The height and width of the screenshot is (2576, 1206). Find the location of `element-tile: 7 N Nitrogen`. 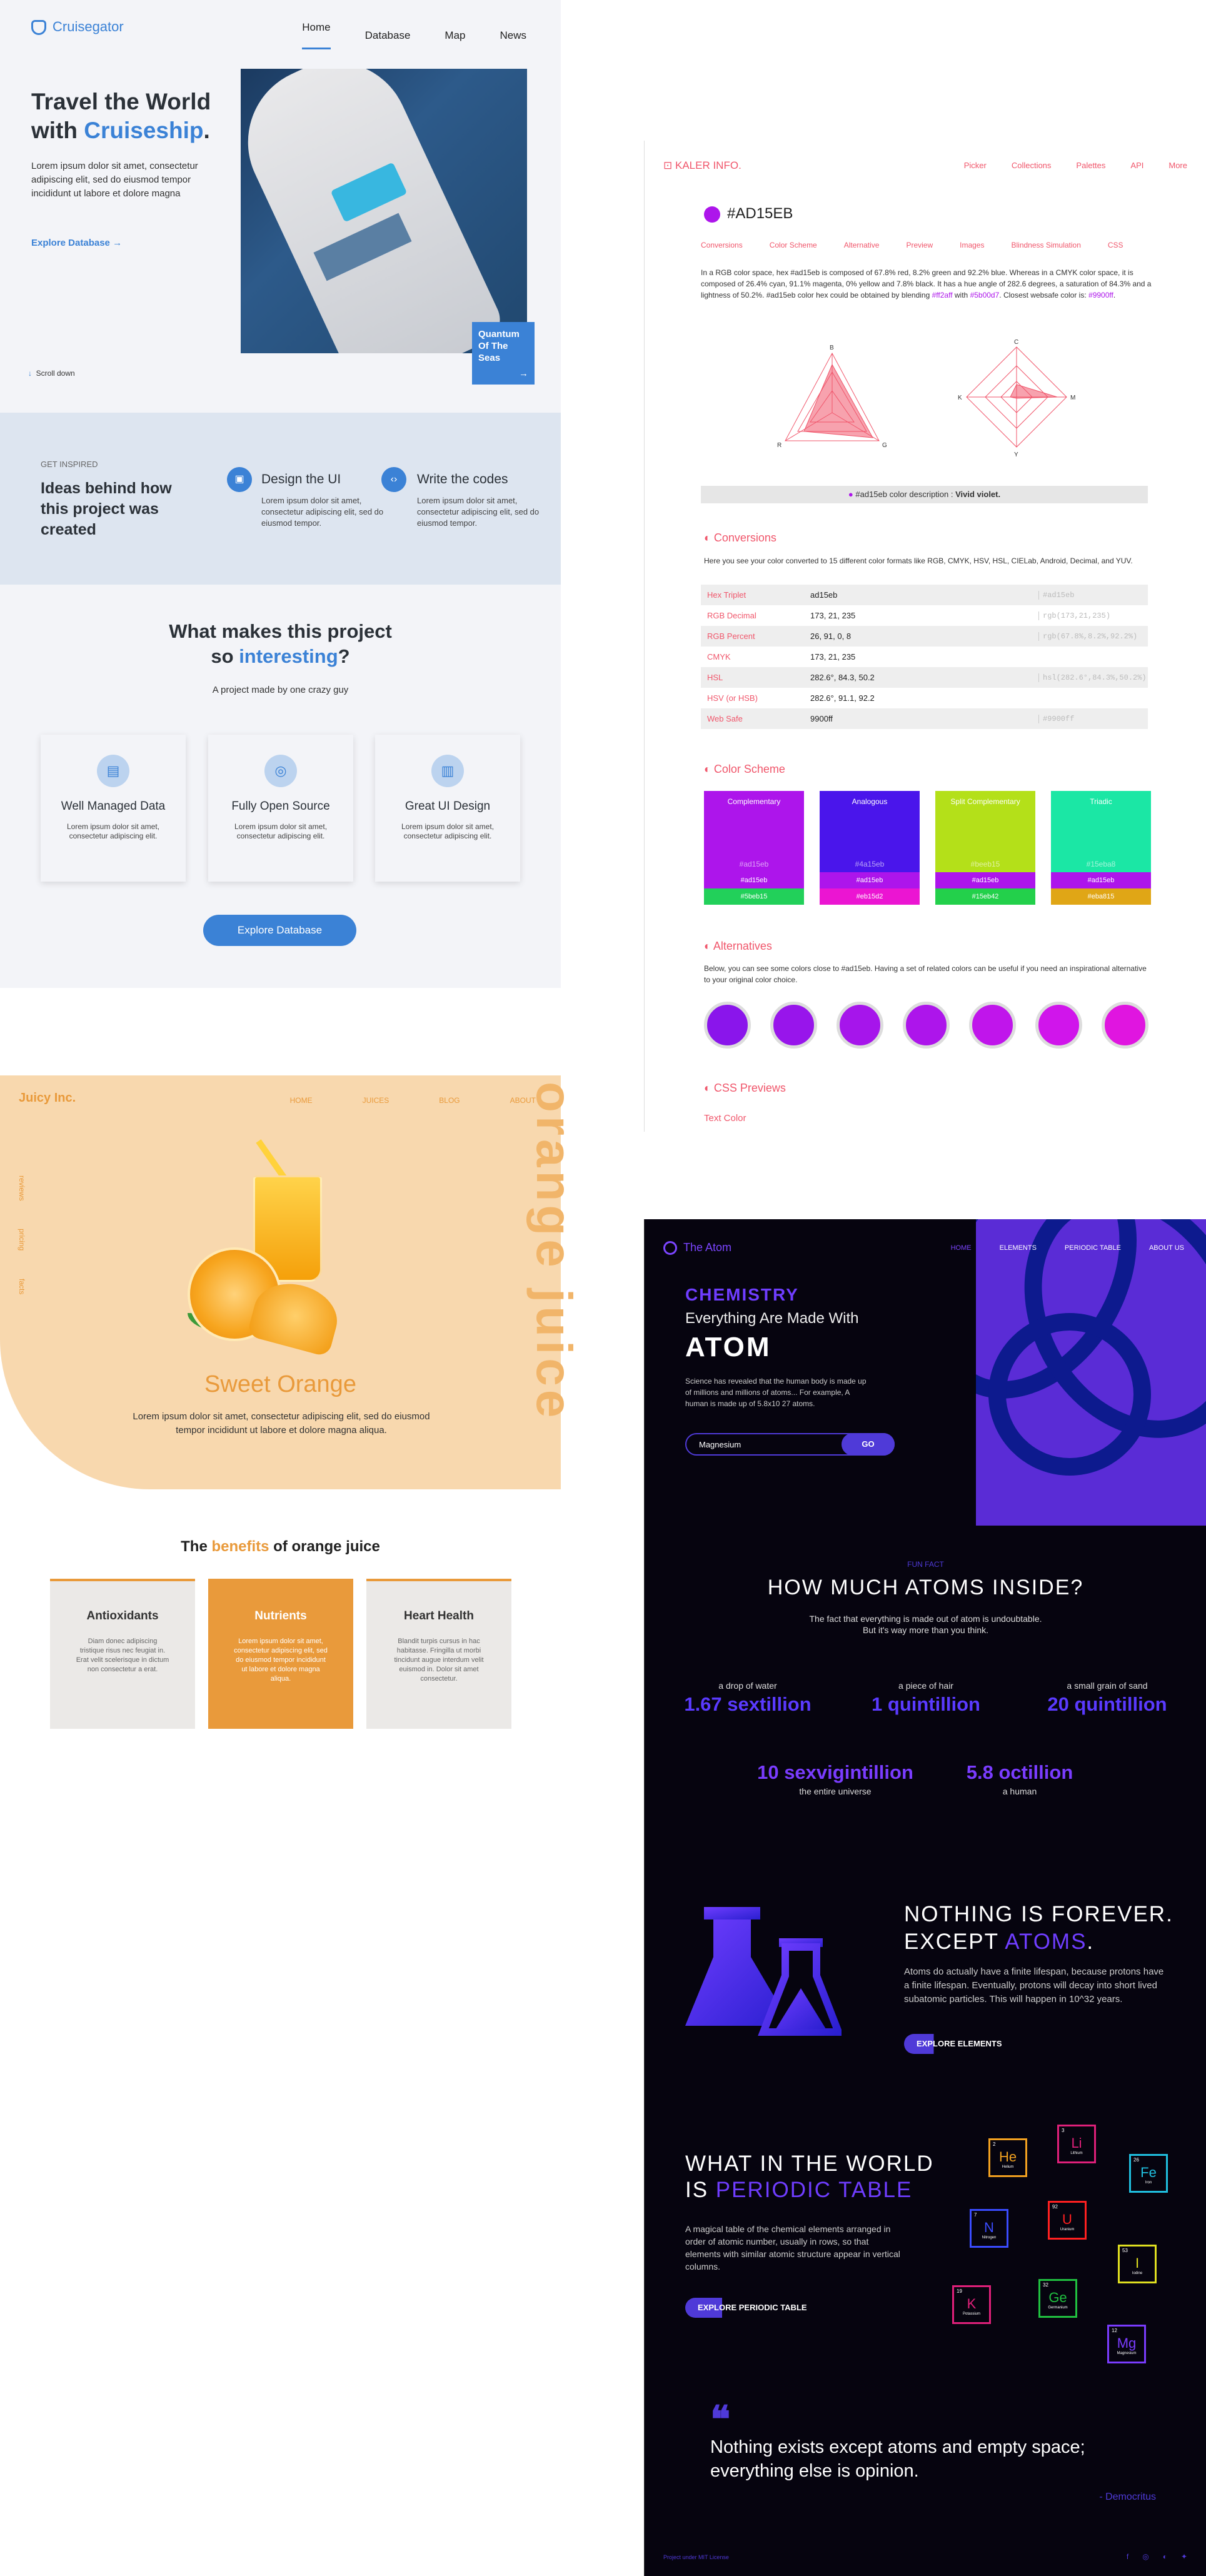

element-tile: 7 N Nitrogen is located at coordinates (989, 2228).